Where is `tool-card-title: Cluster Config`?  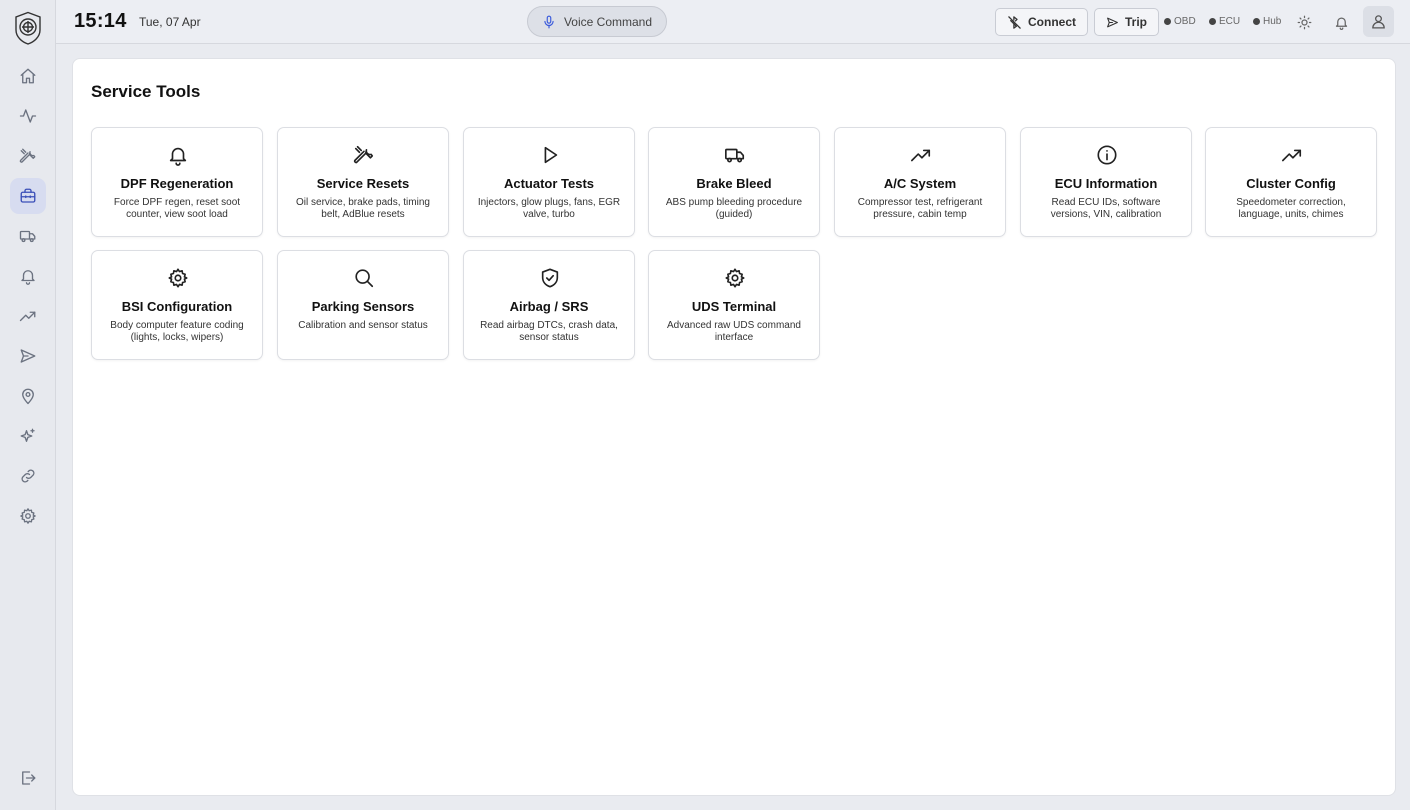
tool-card-title: Cluster Config is located at coordinates (1291, 183).